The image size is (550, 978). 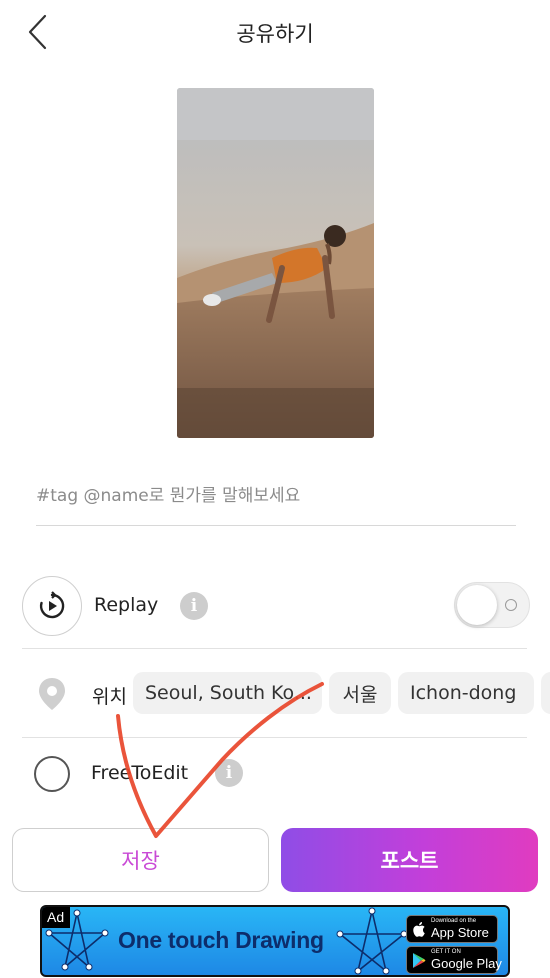 What do you see at coordinates (454, 921) in the screenshot?
I see `app-store-small: Download on the` at bounding box center [454, 921].